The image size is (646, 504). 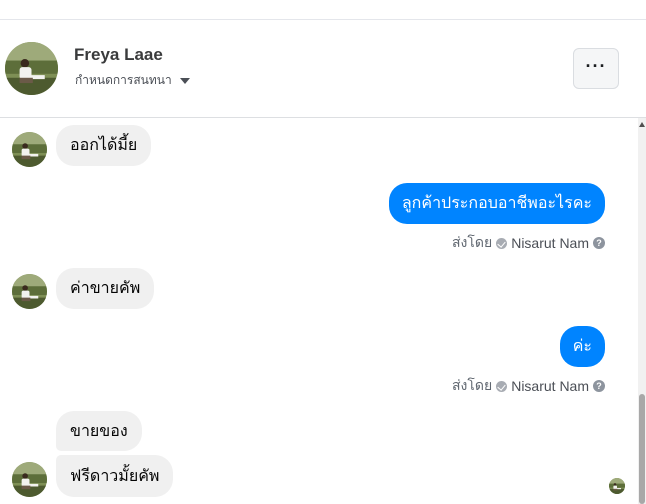 I want to click on outgoing-message: ลูกค้าประกอบอาชีพอะไรคะ, so click(x=496, y=203).